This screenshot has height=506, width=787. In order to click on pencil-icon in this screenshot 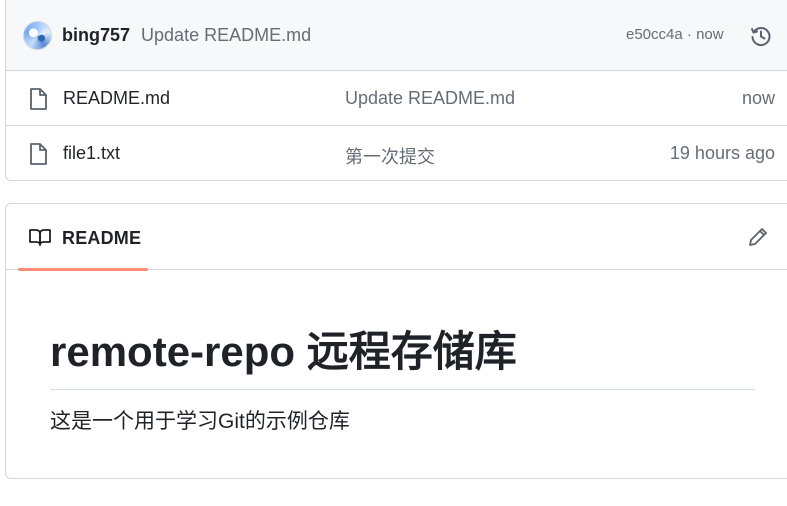, I will do `click(758, 237)`.